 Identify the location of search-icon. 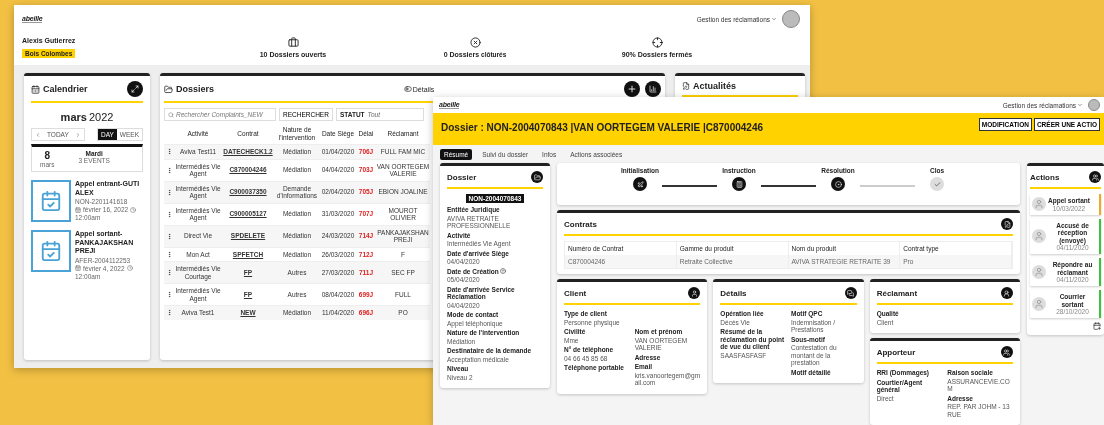
(171, 114).